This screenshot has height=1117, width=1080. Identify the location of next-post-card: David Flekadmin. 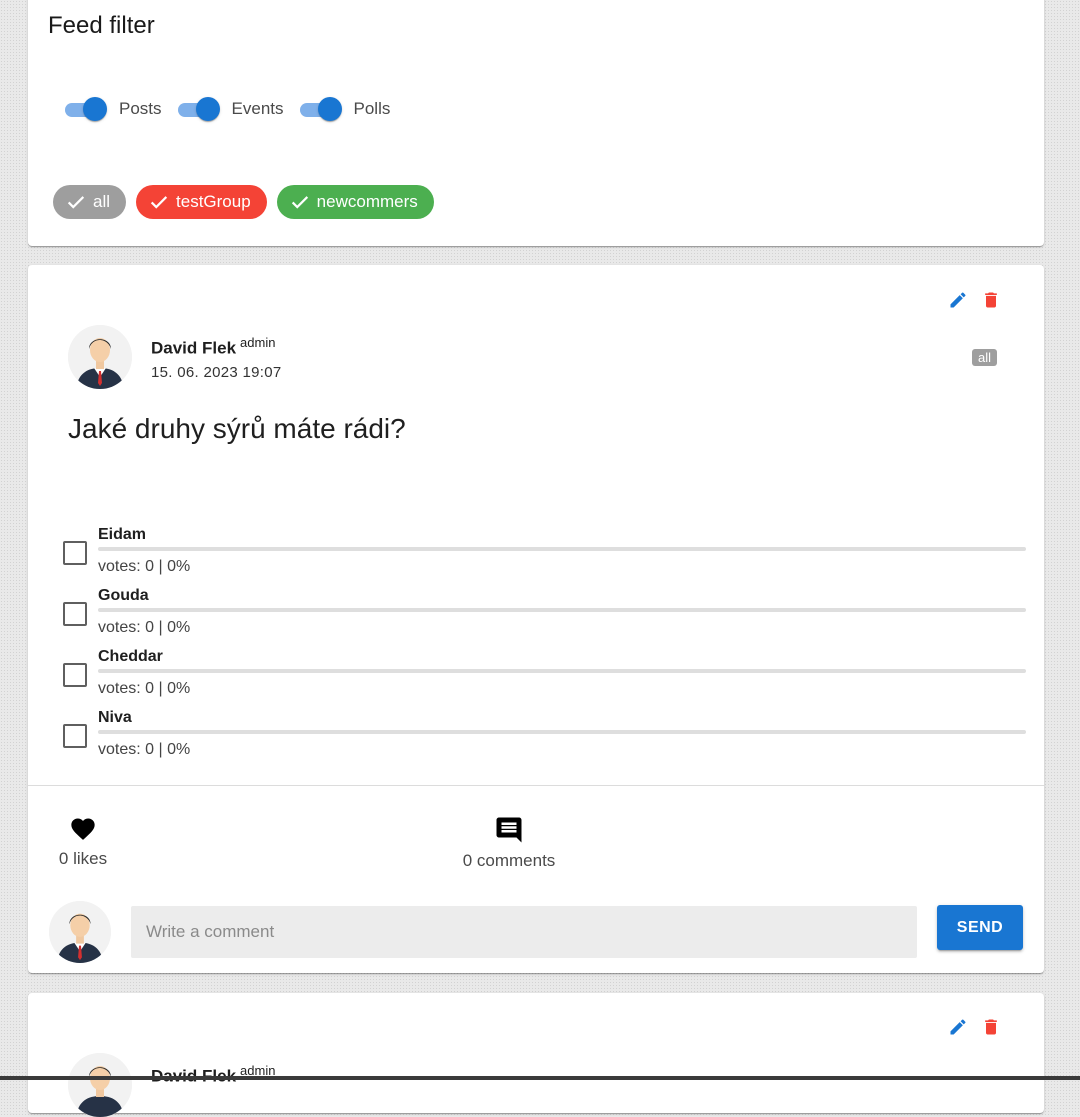
(536, 1055).